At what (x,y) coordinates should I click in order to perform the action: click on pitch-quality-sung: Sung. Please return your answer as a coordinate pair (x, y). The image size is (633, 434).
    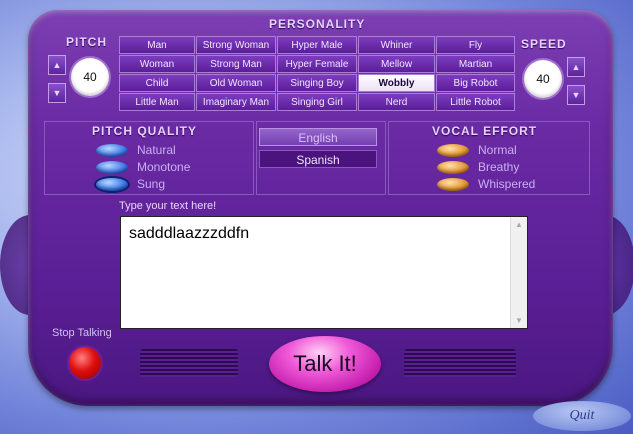
    Looking at the image, I should click on (130, 184).